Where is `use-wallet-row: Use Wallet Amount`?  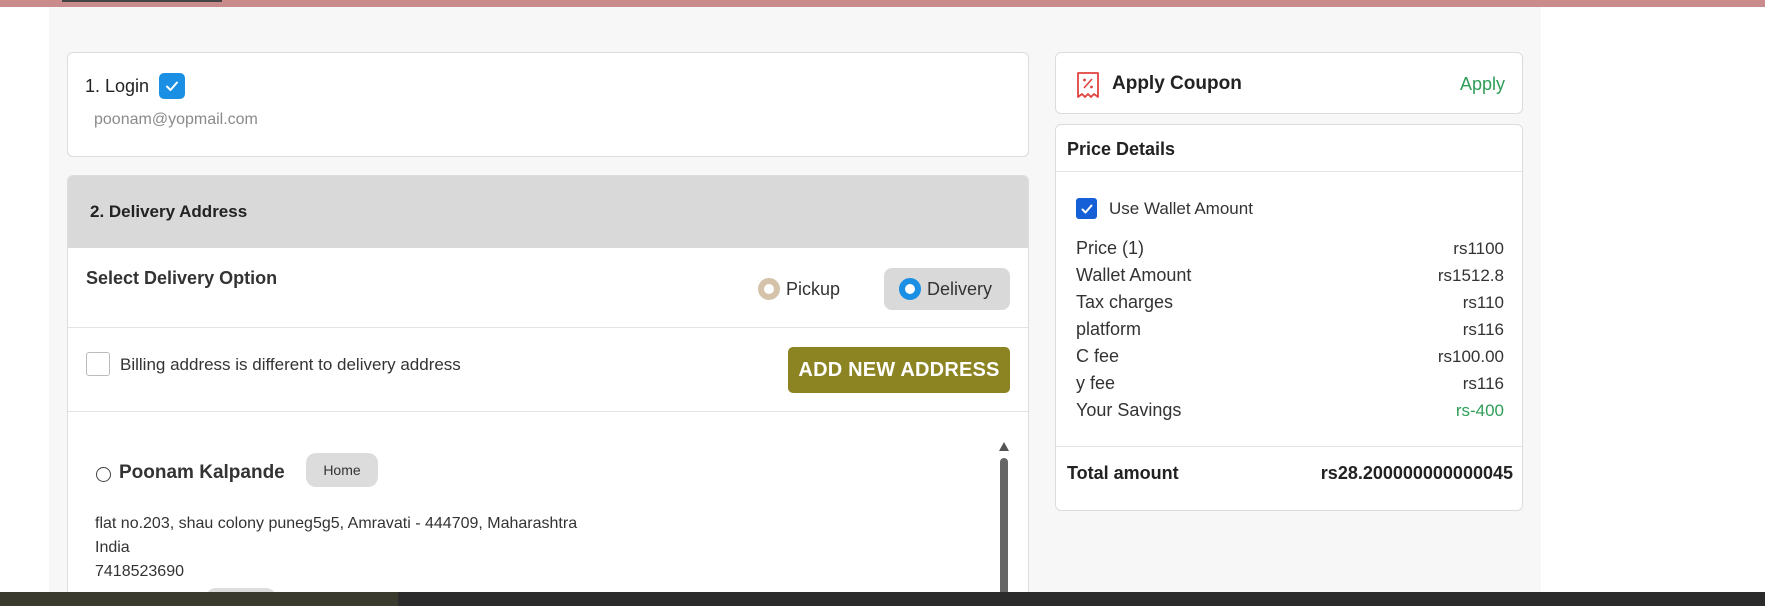 use-wallet-row: Use Wallet Amount is located at coordinates (1164, 208).